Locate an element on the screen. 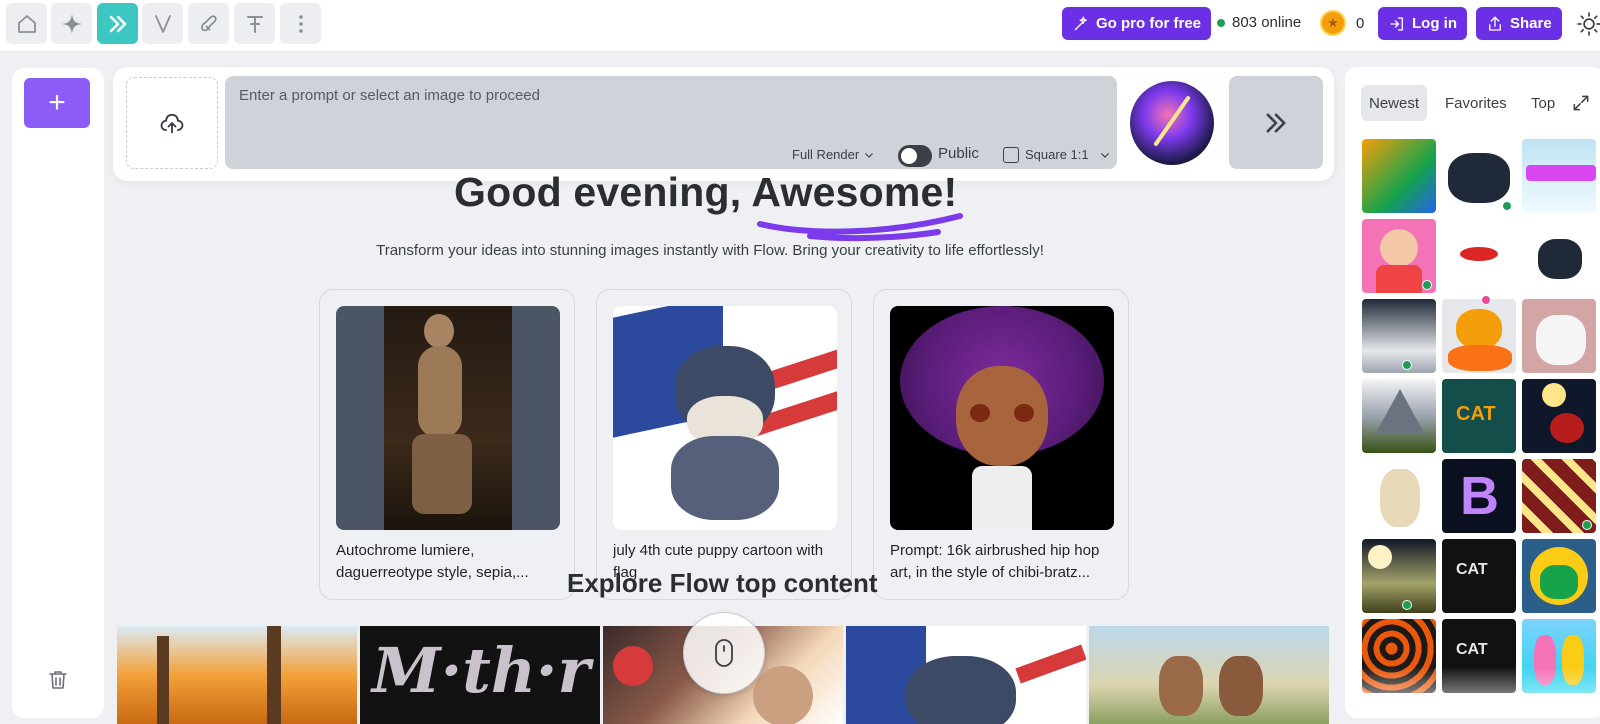 This screenshot has height=724, width=1600. tab-top: Top is located at coordinates (1543, 103).